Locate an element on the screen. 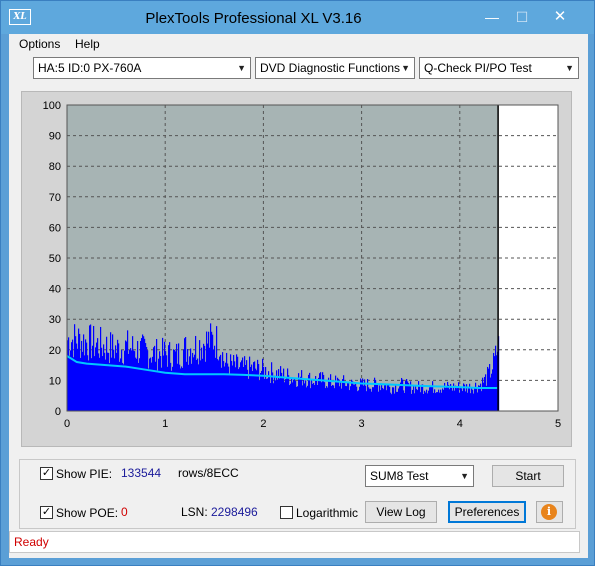 This screenshot has width=595, height=566. y-tick-label: 50 is located at coordinates (55, 259).